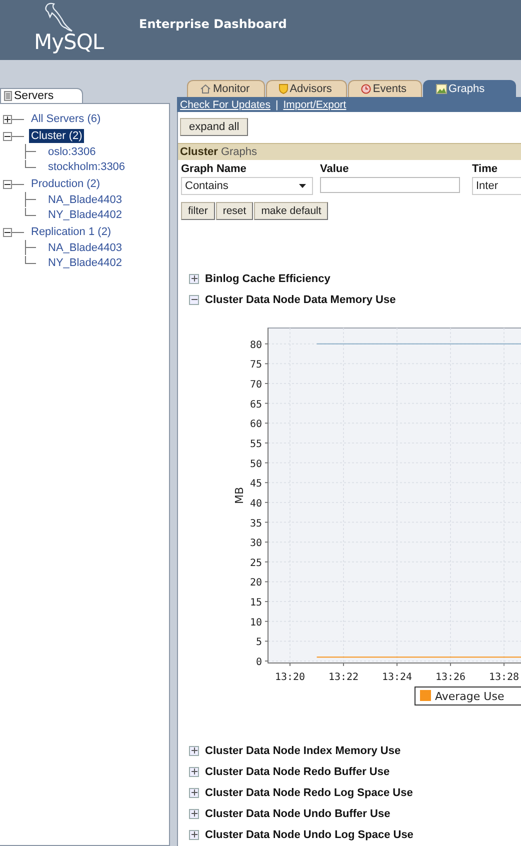 This screenshot has width=521, height=846. I want to click on graph-title: Cluster Data Node Index Memory Use, so click(303, 750).